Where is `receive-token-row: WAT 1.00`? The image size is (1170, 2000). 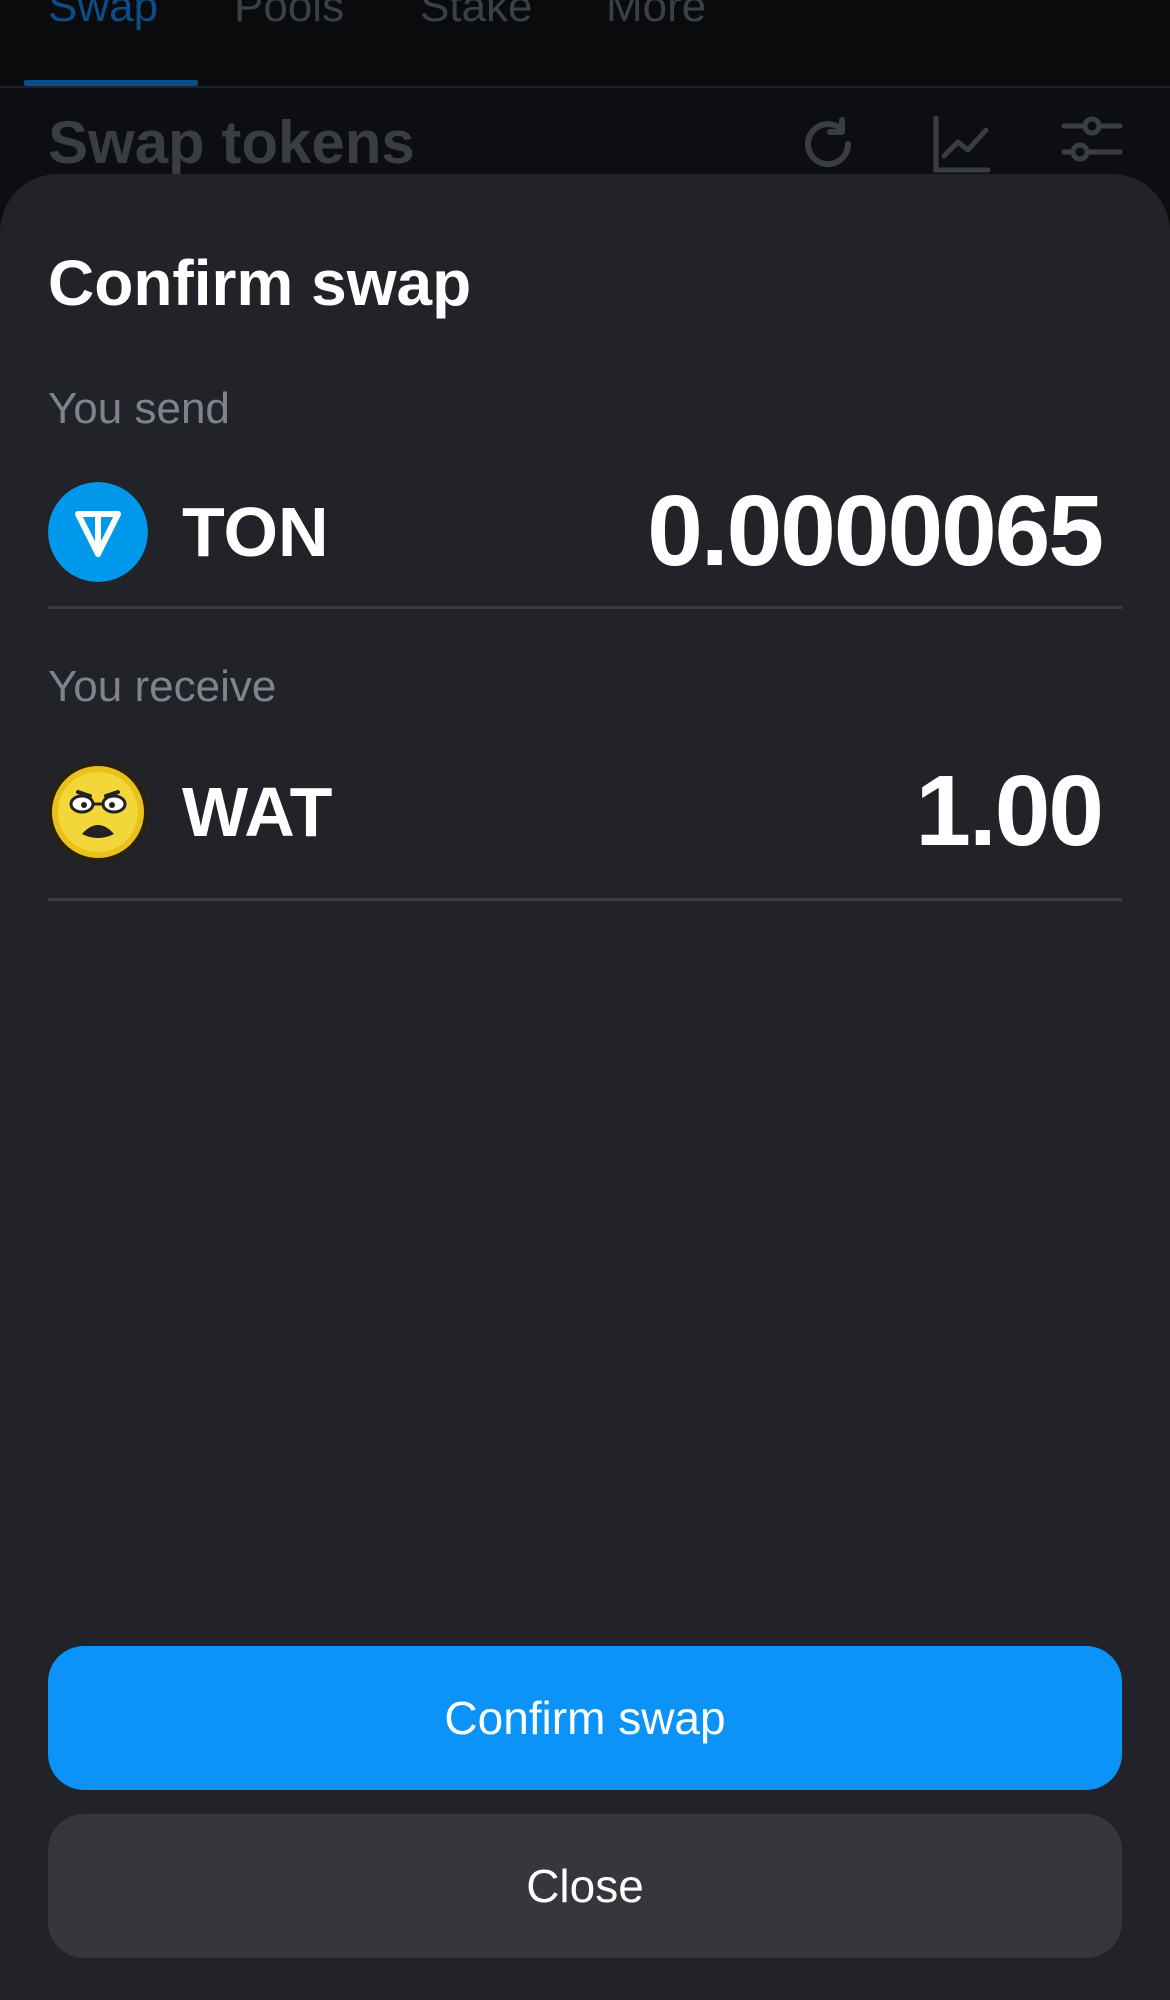 receive-token-row: WAT 1.00 is located at coordinates (585, 811).